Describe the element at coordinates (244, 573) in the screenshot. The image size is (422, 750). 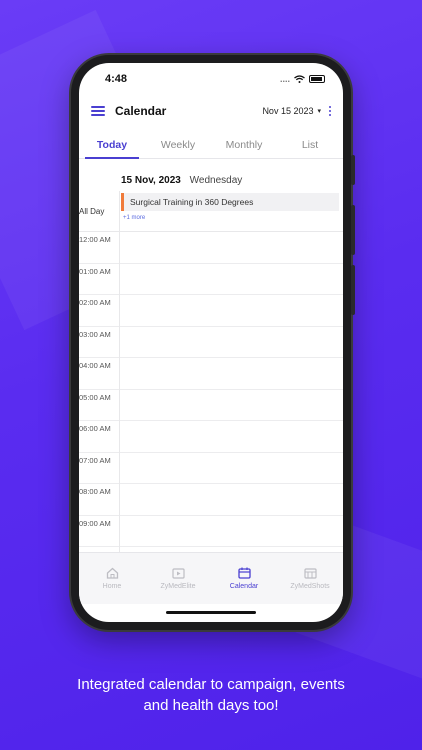
I see `calendar-icon` at that location.